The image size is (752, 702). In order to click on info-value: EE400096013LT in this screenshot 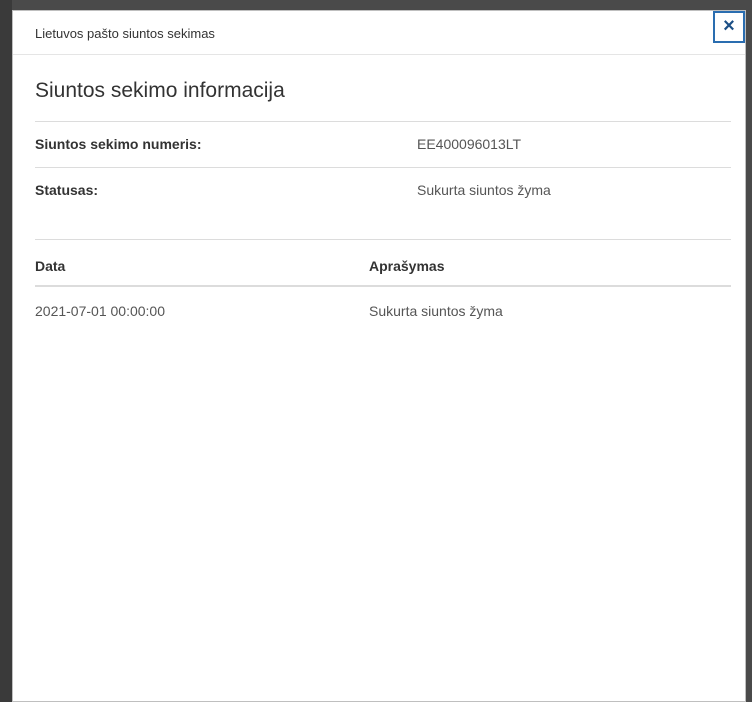, I will do `click(469, 144)`.